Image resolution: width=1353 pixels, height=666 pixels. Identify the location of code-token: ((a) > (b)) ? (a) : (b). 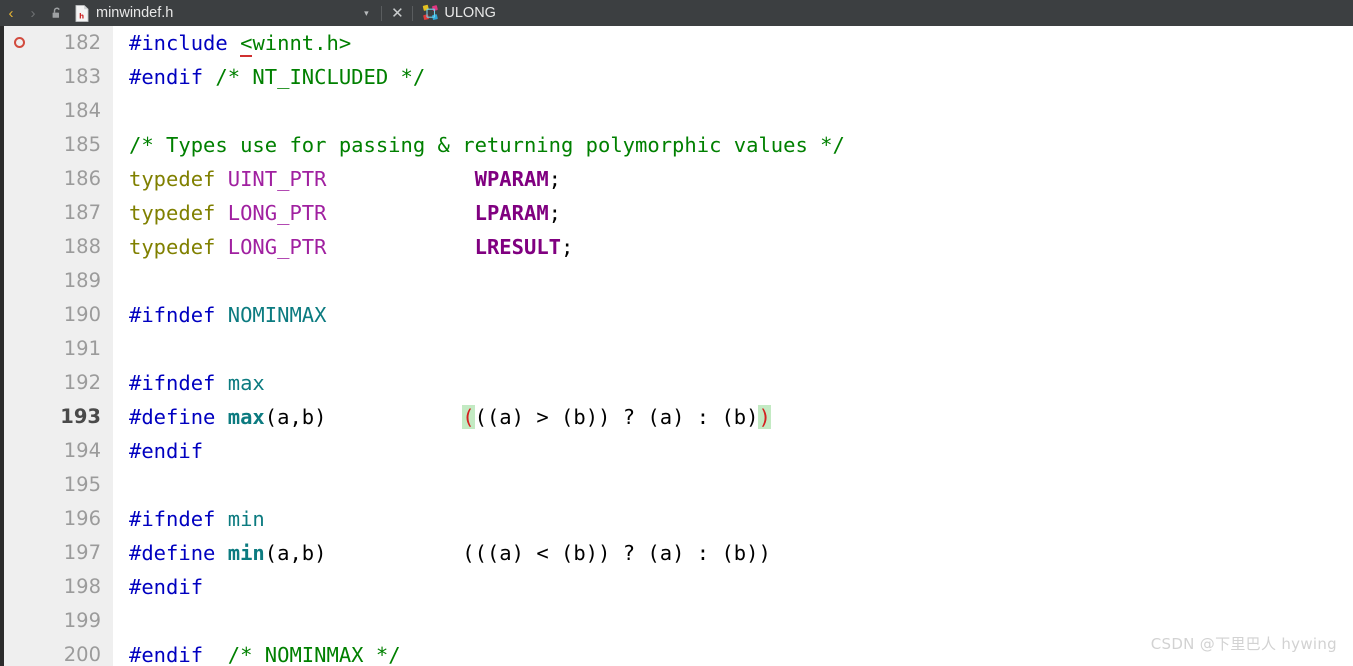
(616, 417).